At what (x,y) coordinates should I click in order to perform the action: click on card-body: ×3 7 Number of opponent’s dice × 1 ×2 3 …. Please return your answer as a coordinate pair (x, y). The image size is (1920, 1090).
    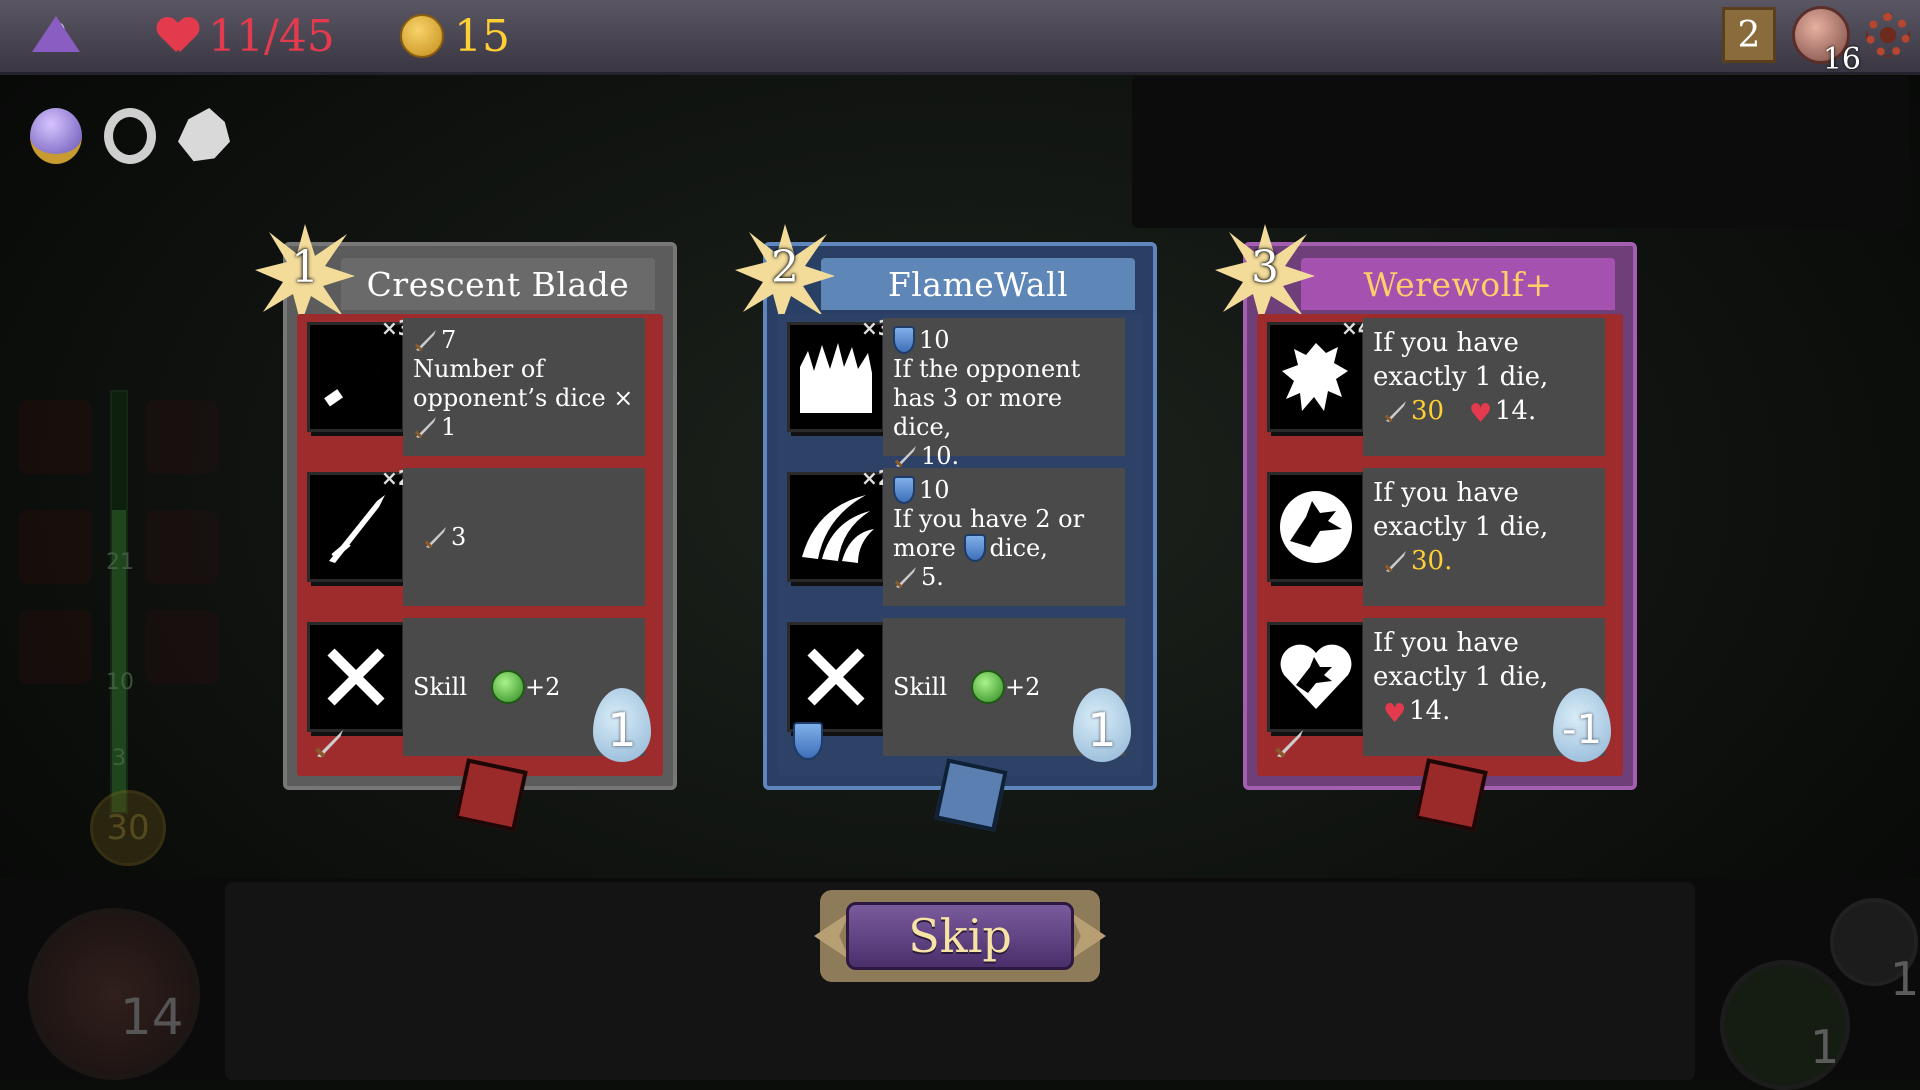
    Looking at the image, I should click on (480, 545).